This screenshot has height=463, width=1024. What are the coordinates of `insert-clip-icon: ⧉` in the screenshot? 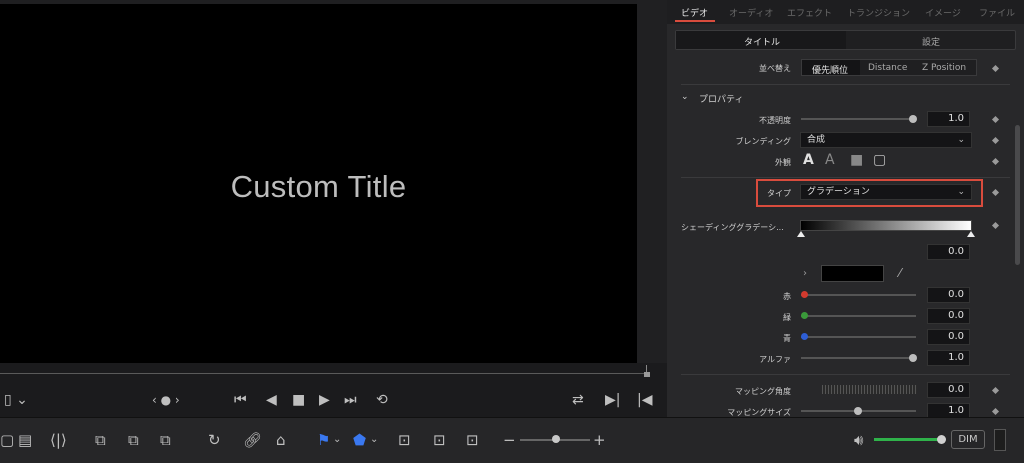 It's located at (100, 440).